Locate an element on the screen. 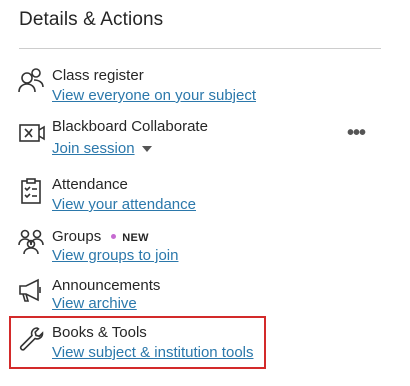 The width and height of the screenshot is (410, 386). divider is located at coordinates (200, 48).